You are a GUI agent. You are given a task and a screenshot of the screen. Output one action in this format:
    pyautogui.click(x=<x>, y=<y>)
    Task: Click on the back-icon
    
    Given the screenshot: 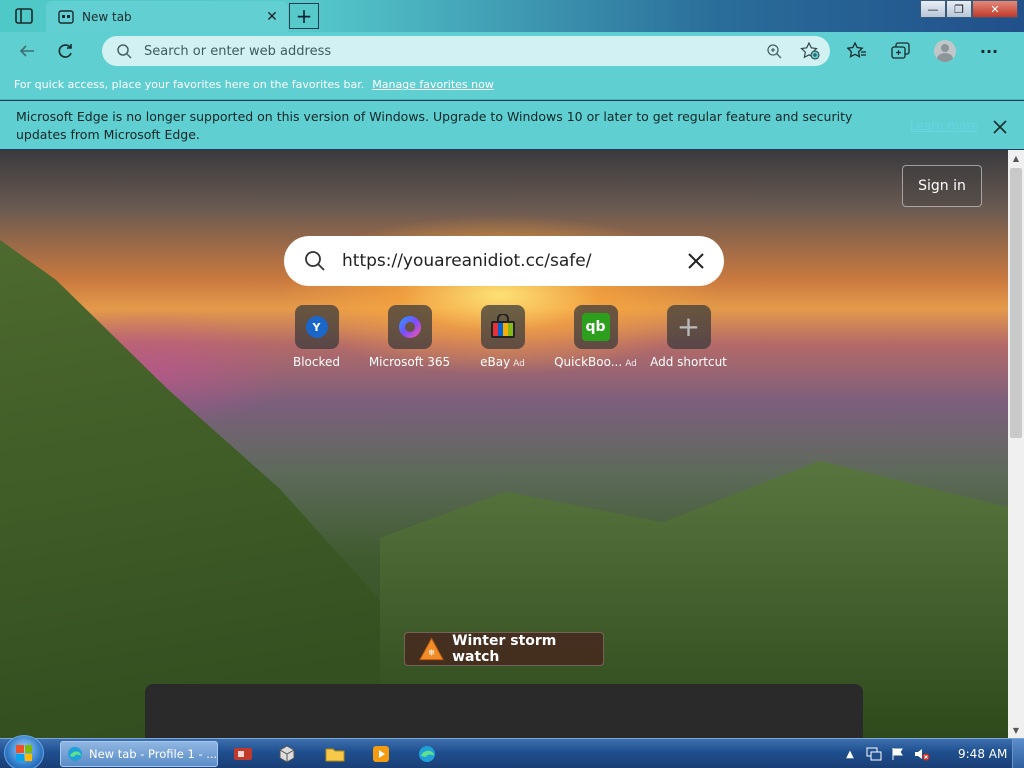 What is the action you would take?
    pyautogui.click(x=26, y=51)
    